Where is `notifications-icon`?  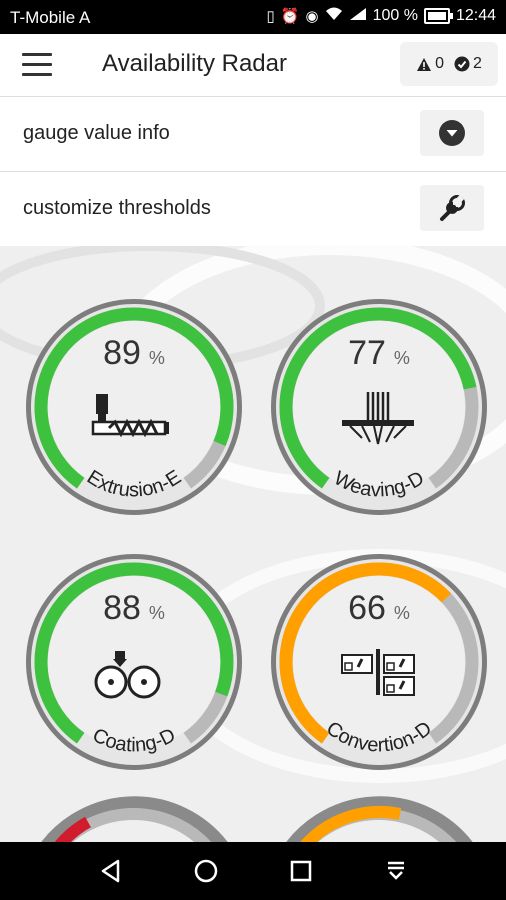 notifications-icon is located at coordinates (396, 871).